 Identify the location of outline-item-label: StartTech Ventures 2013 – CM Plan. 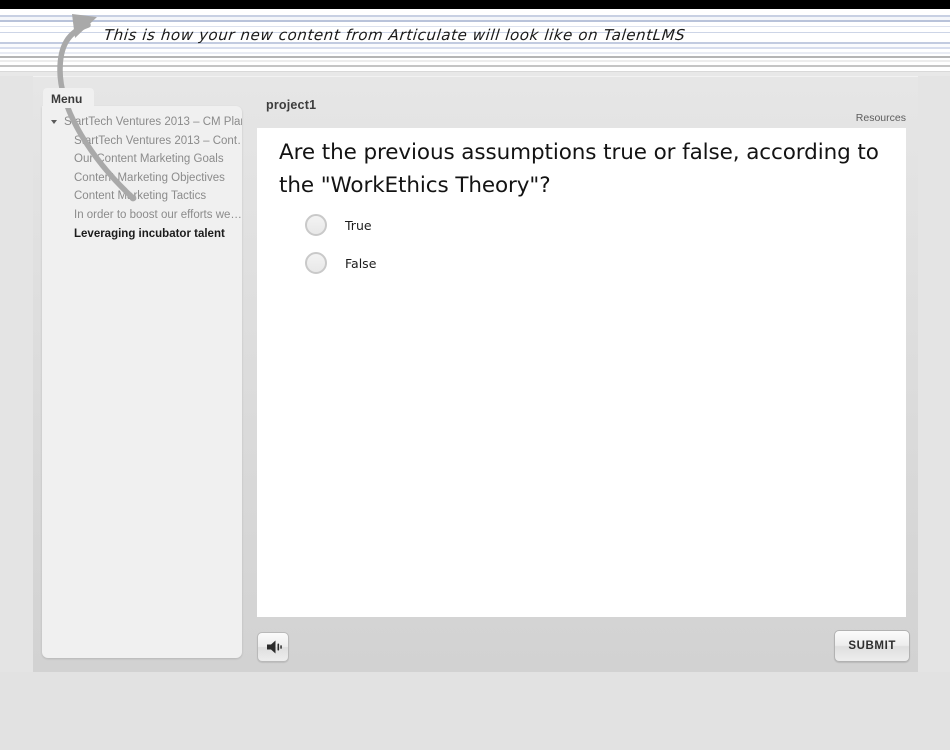
(153, 122).